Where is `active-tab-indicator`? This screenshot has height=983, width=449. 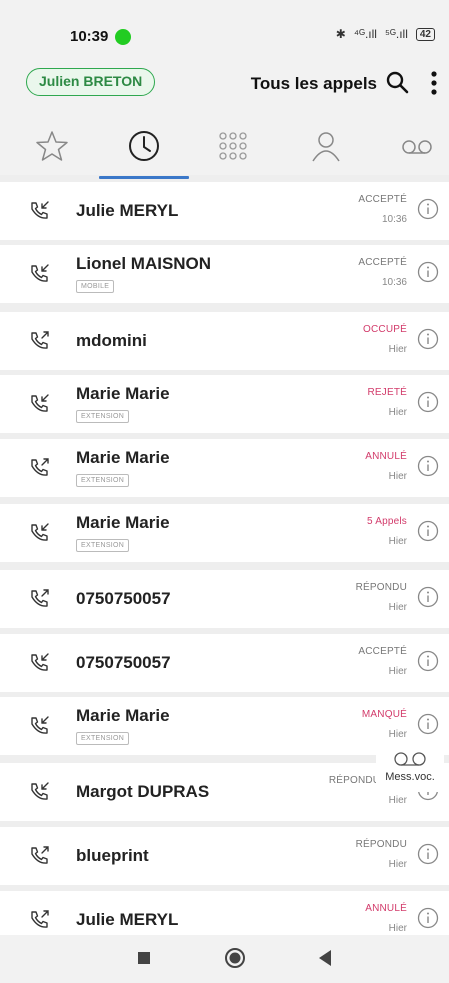 active-tab-indicator is located at coordinates (144, 177).